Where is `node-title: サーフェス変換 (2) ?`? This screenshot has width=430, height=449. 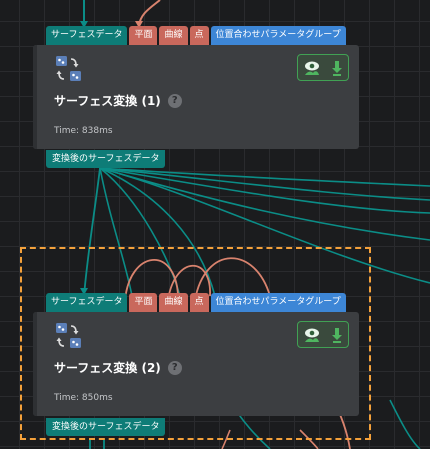
node-title: サーフェス変換 (2) ? is located at coordinates (118, 367).